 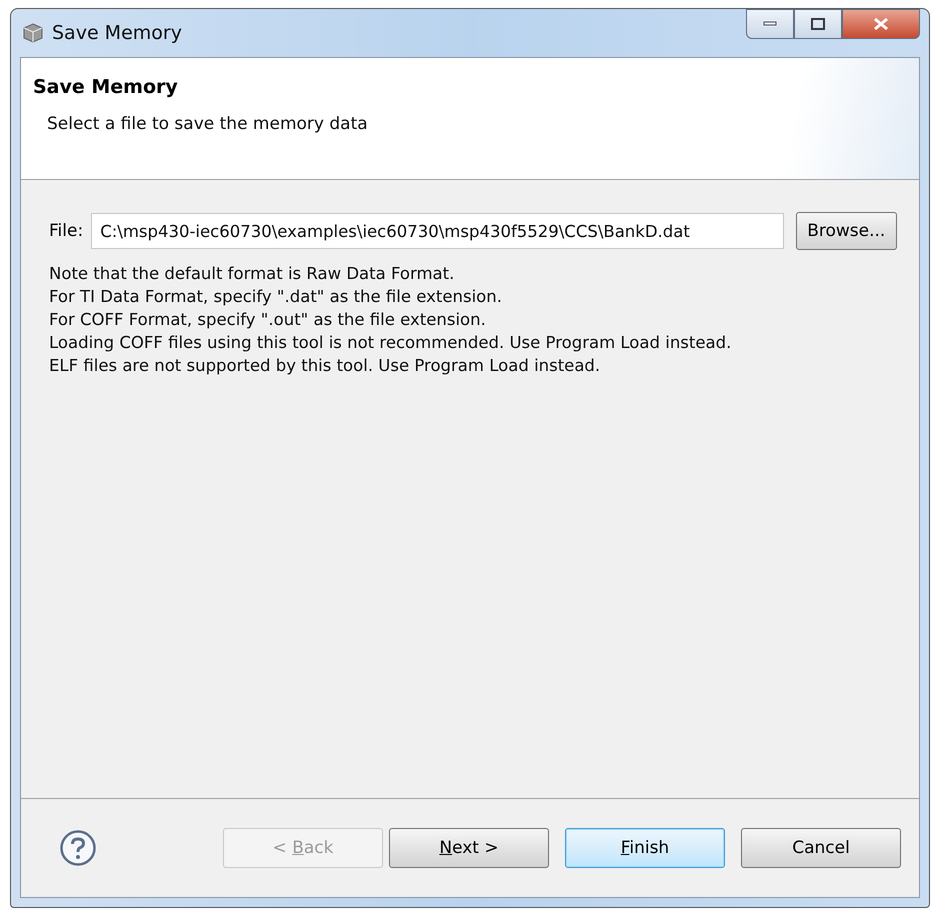 I want to click on close-icon, so click(x=881, y=24).